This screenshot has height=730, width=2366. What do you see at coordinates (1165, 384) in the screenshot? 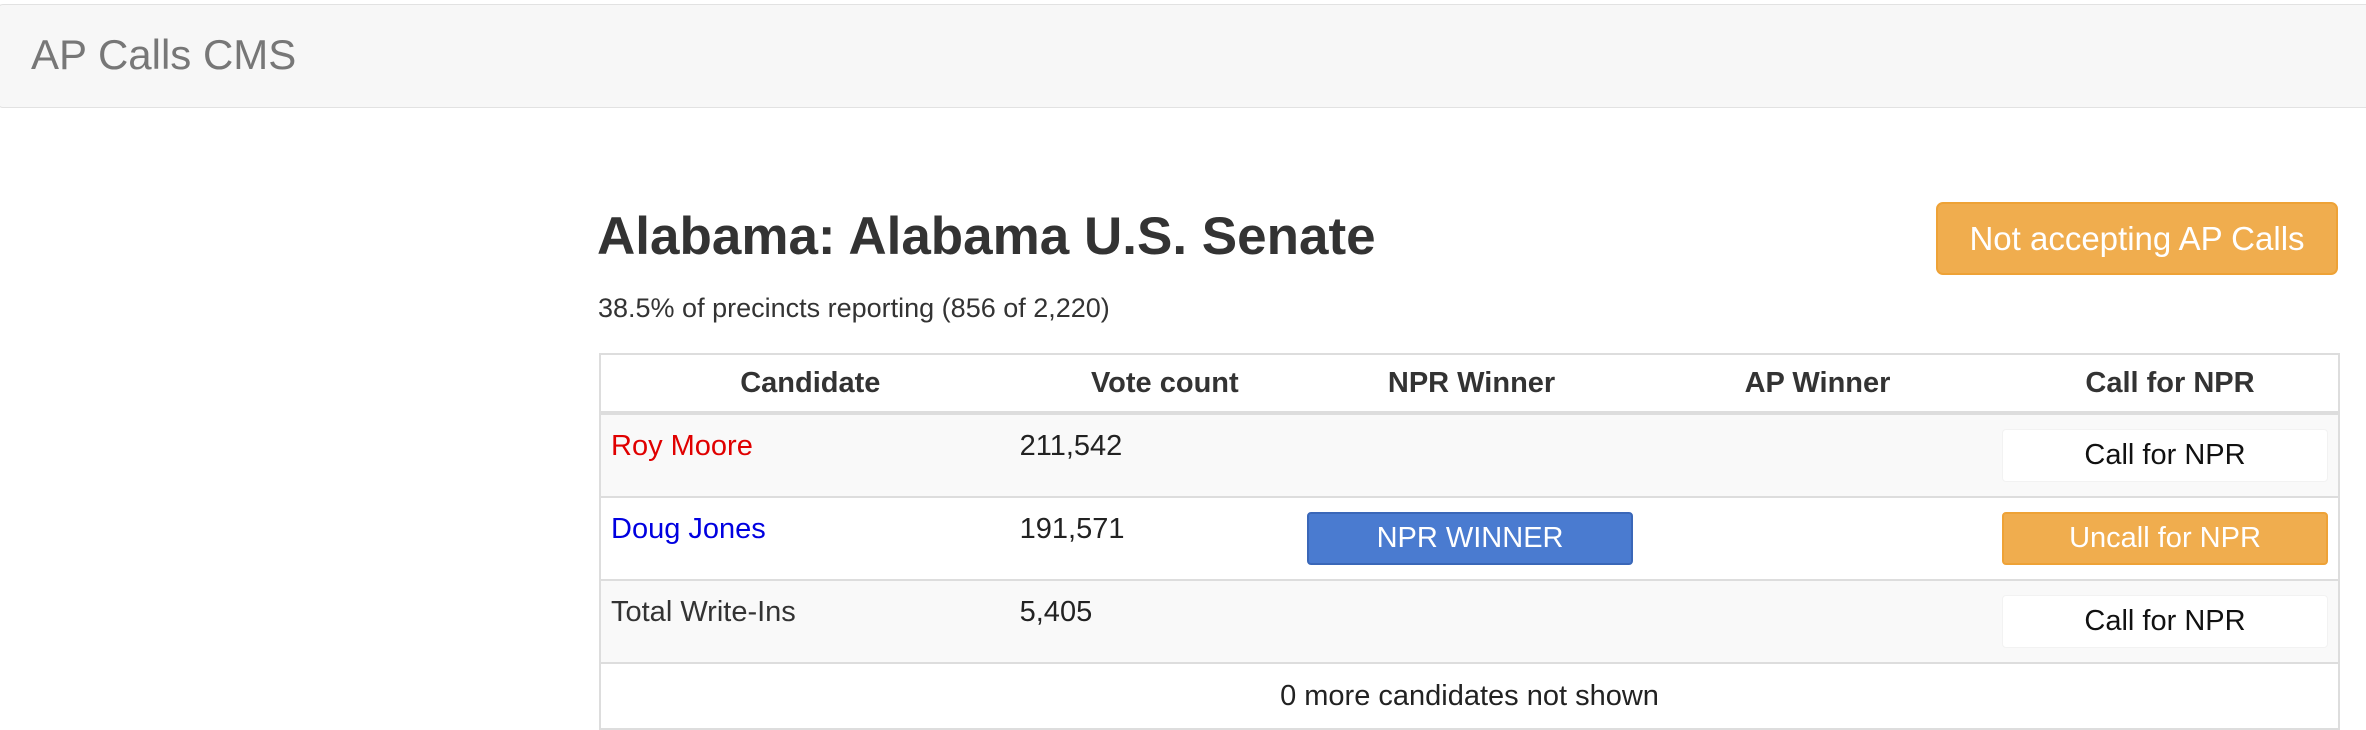
I see `header-vote-count: Vote count` at bounding box center [1165, 384].